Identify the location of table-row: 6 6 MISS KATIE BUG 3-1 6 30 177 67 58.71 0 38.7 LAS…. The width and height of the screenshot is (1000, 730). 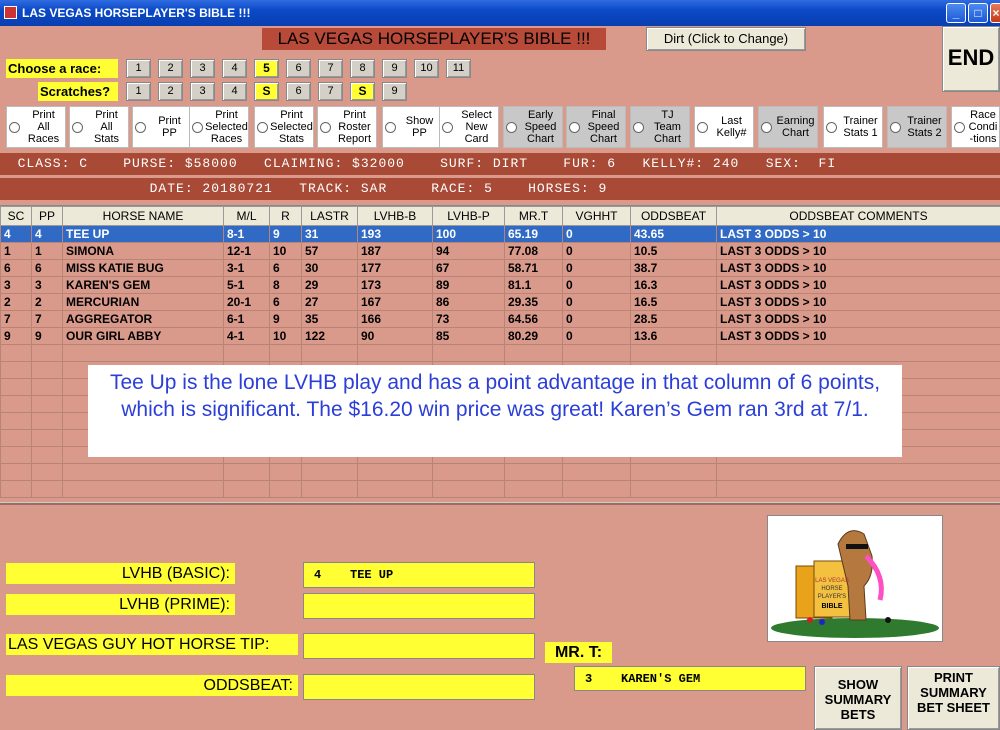
(500, 268).